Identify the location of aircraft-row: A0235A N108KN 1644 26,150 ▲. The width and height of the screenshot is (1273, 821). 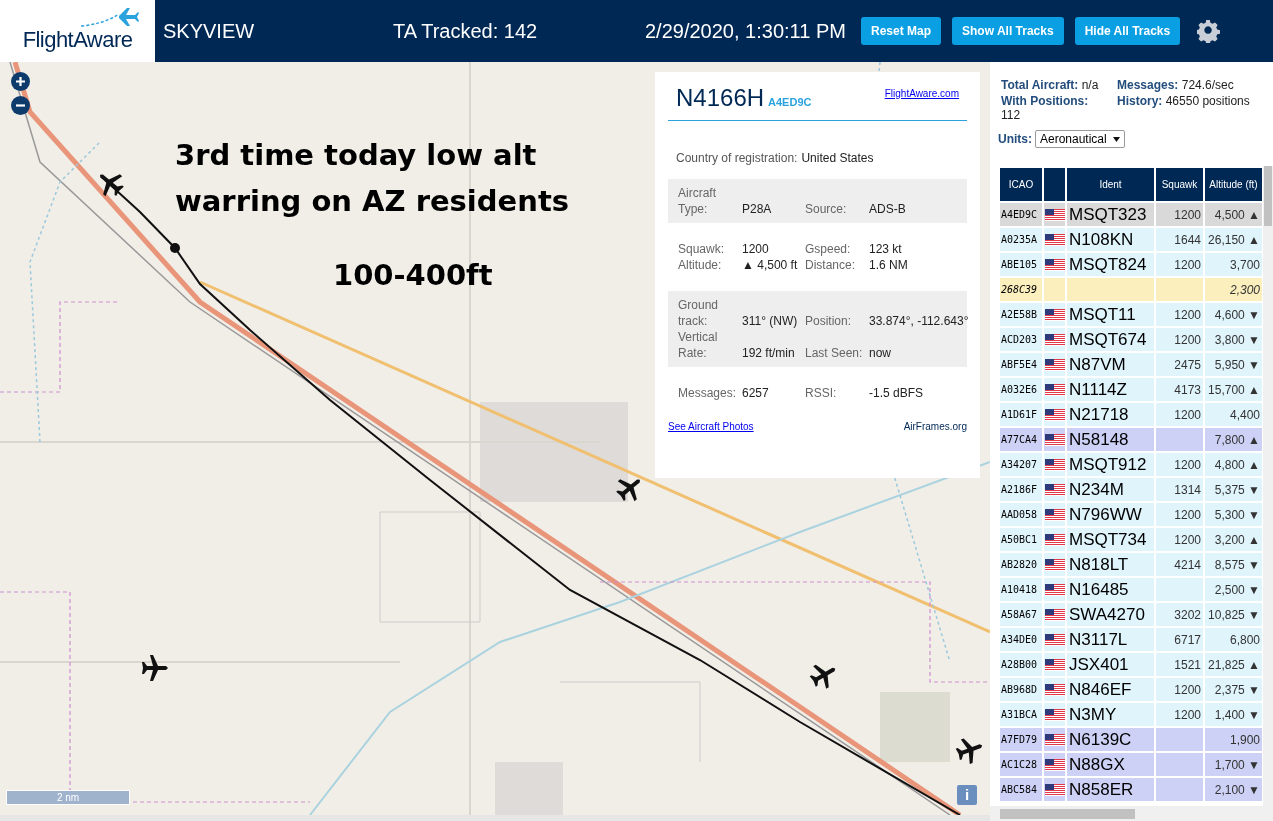
(1131, 239).